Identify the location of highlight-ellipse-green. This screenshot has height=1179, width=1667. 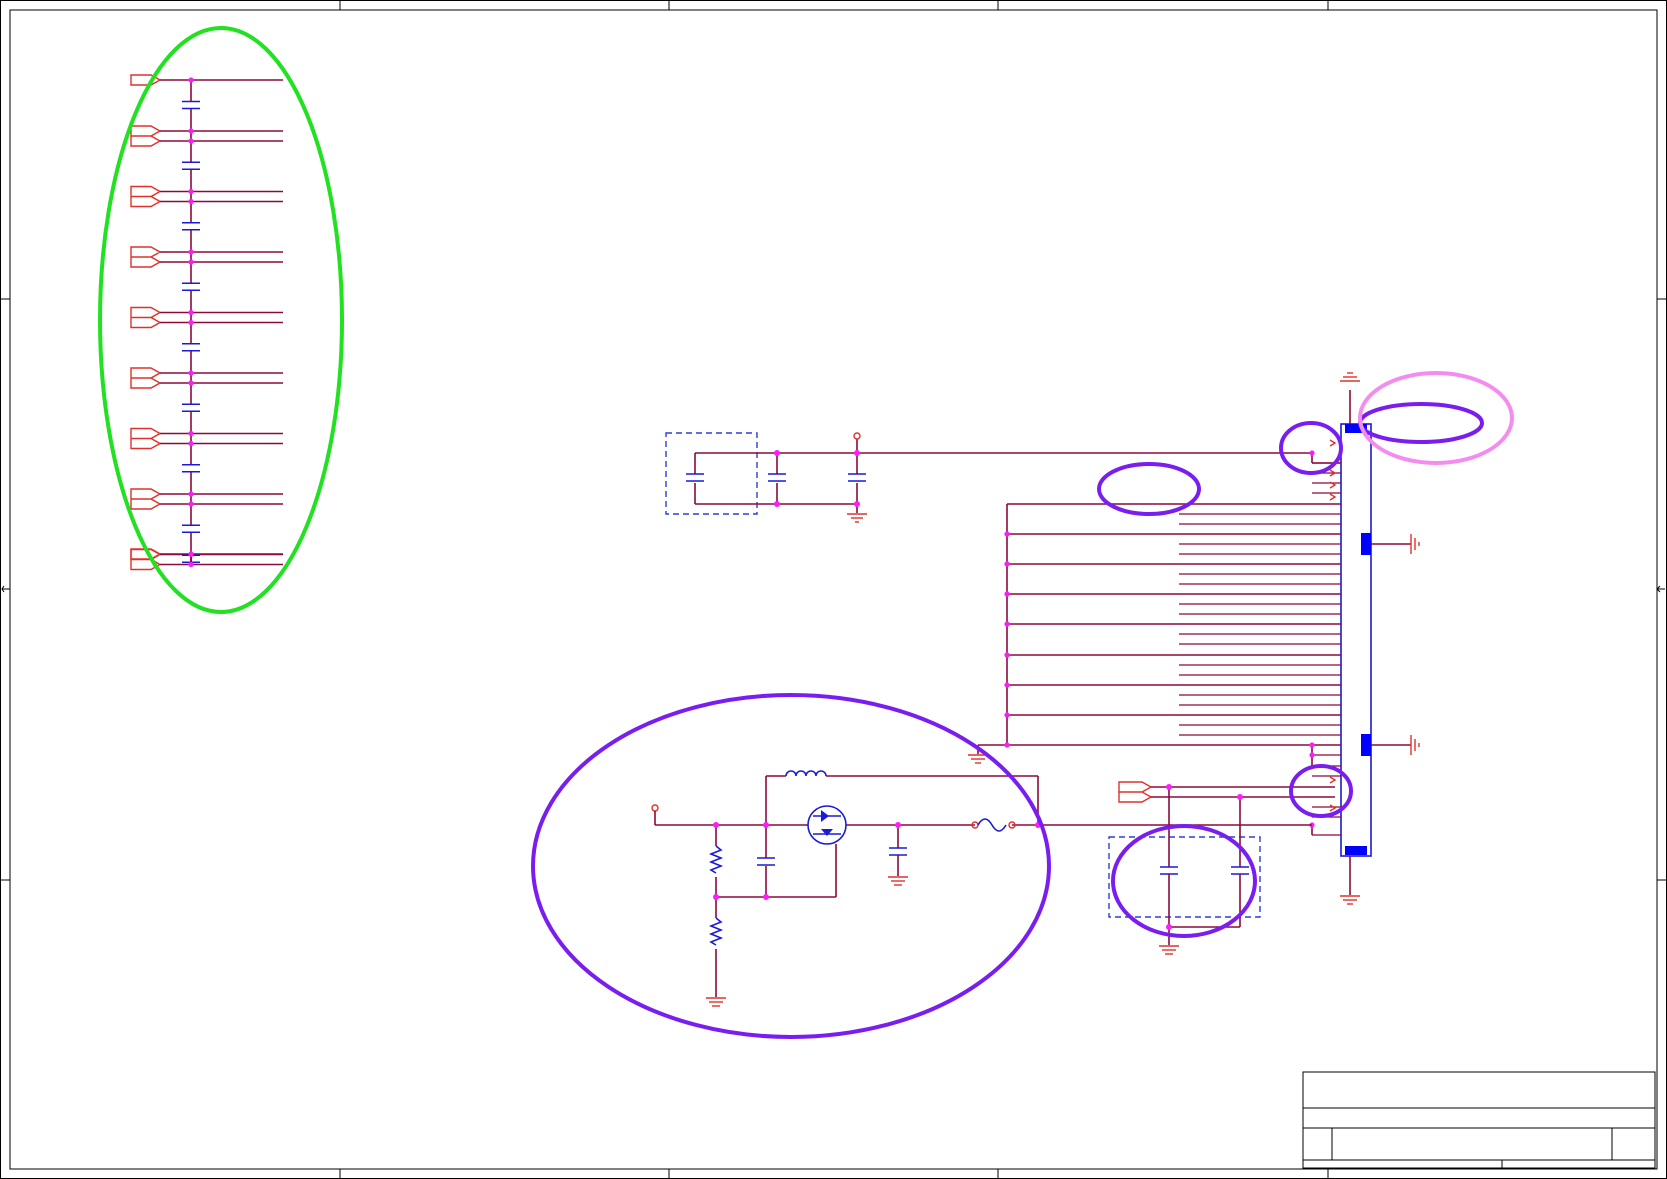
(221, 320).